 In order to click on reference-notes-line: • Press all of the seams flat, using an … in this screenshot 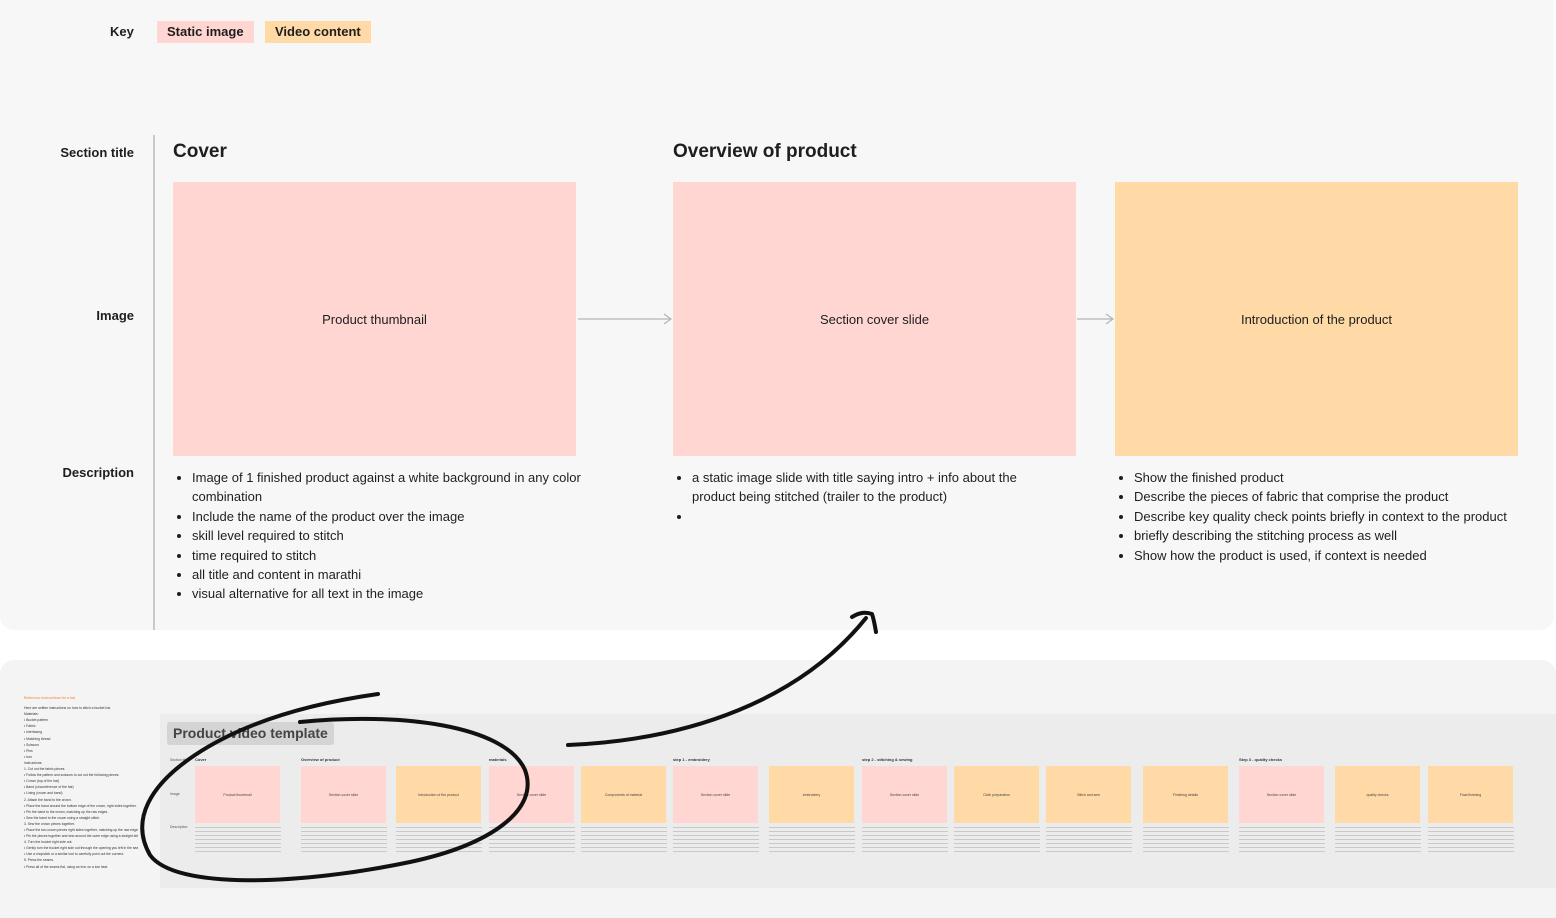, I will do `click(66, 866)`.